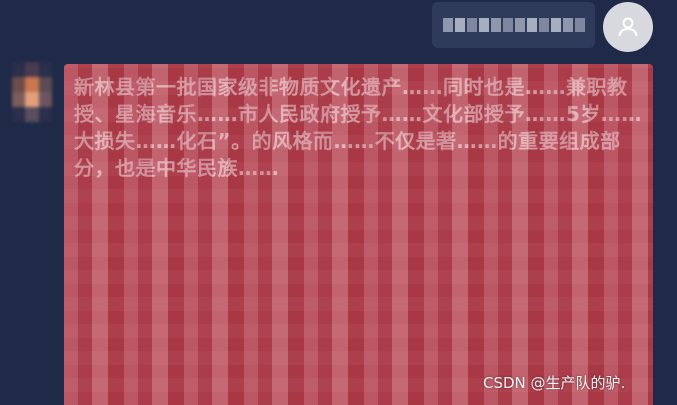 The width and height of the screenshot is (677, 405). I want to click on user-avatar, so click(628, 27).